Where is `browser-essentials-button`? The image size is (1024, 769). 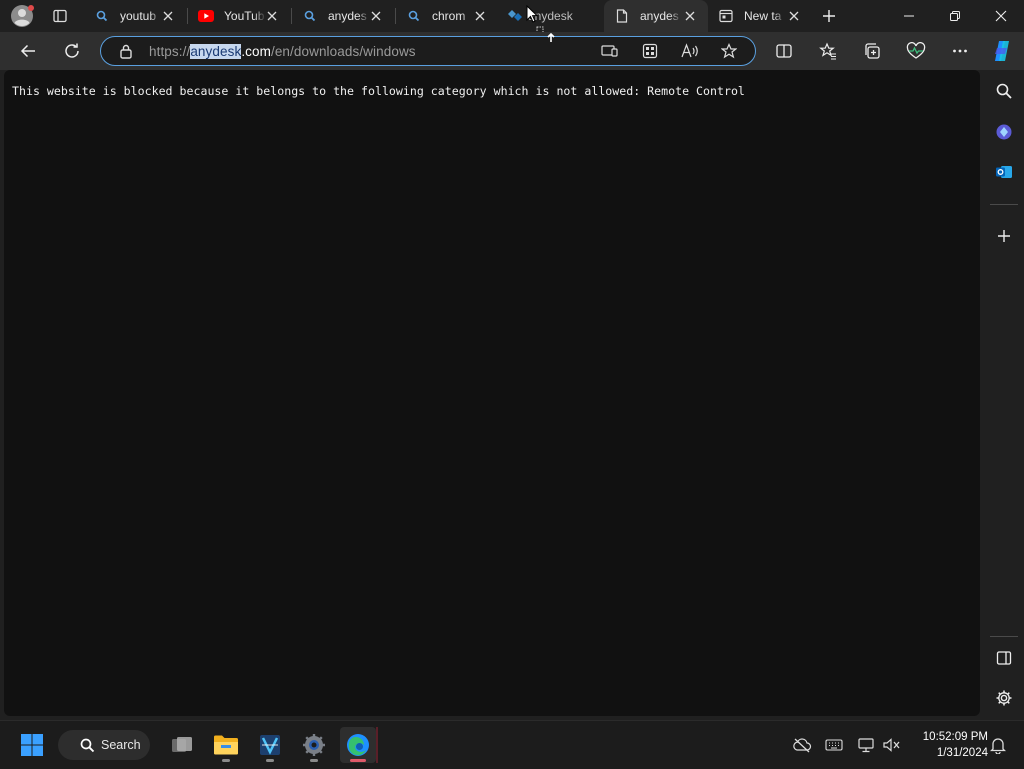
browser-essentials-button is located at coordinates (916, 51).